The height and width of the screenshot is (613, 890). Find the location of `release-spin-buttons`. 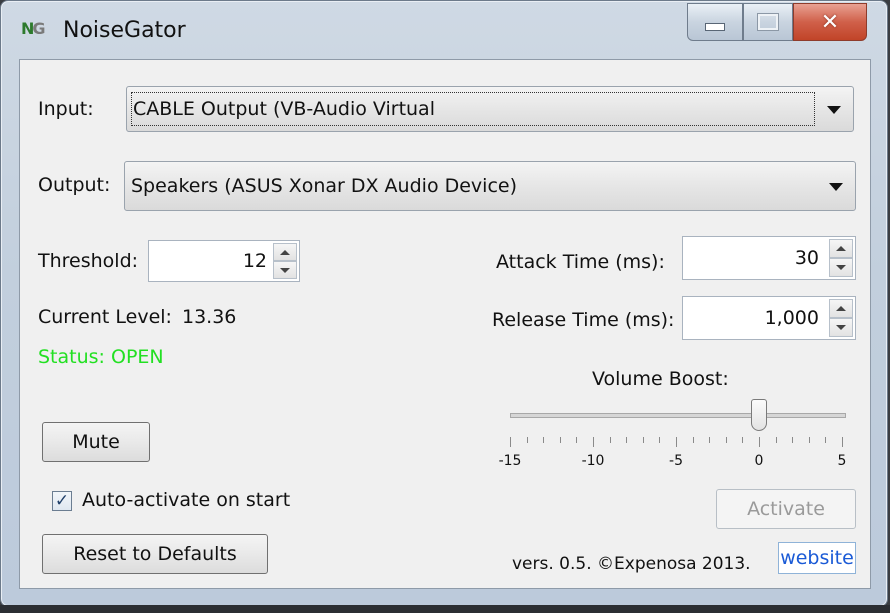

release-spin-buttons is located at coordinates (841, 318).